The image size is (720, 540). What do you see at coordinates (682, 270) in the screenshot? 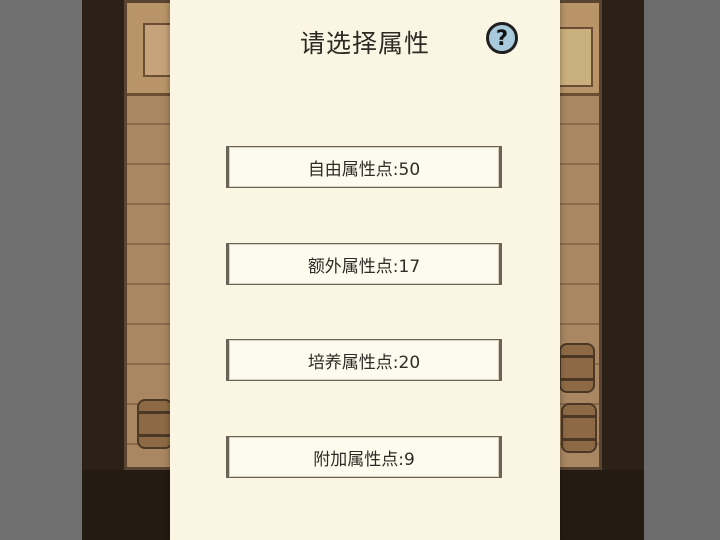
I see `right-letterbox` at bounding box center [682, 270].